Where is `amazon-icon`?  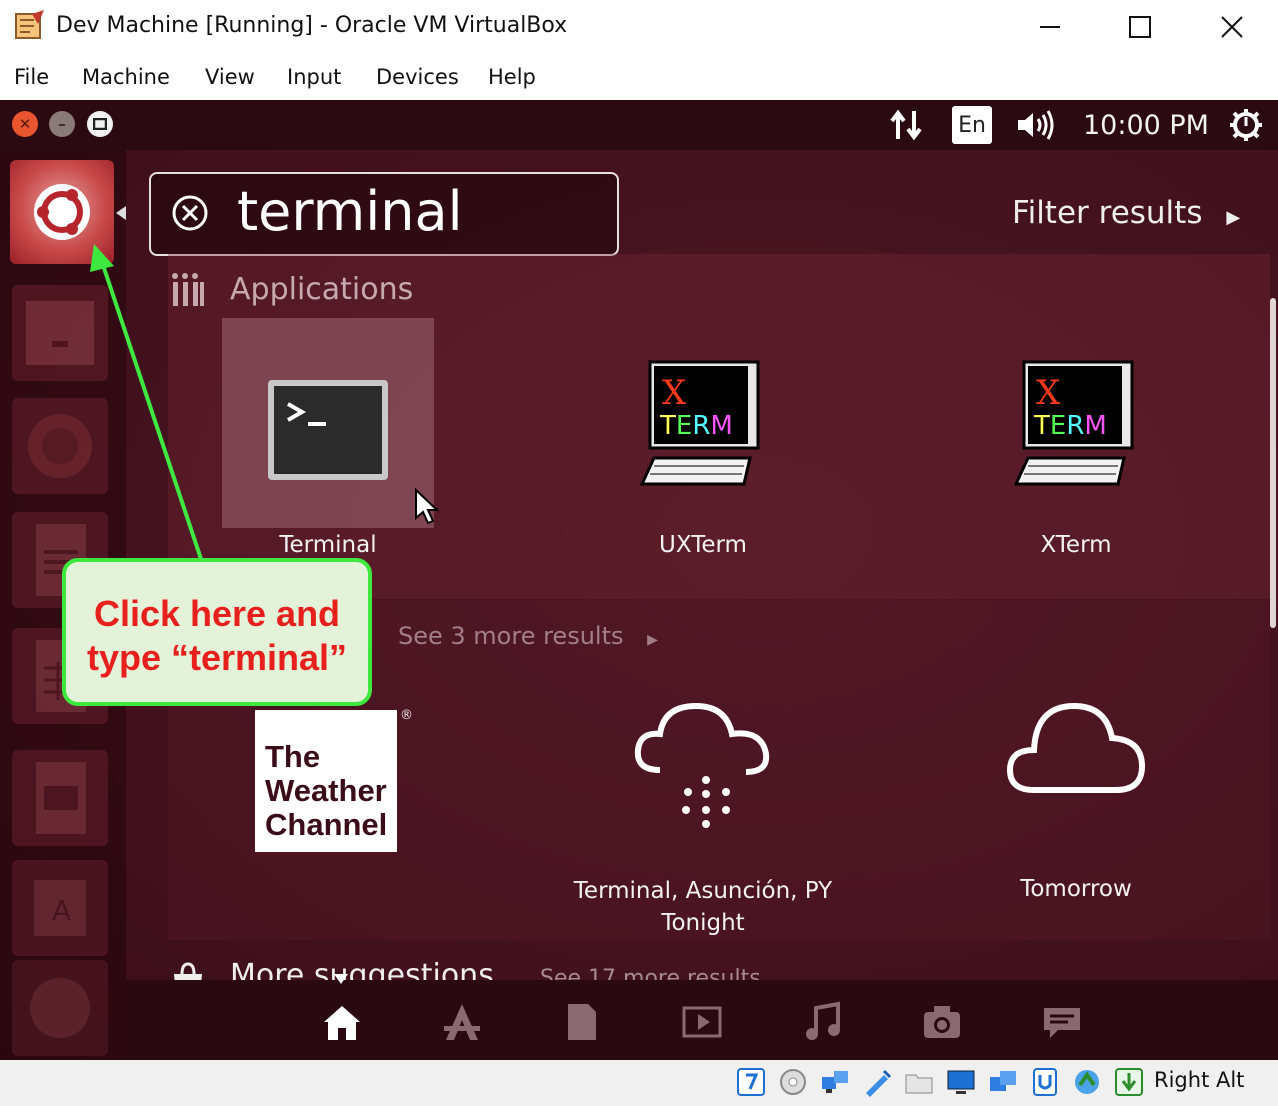
amazon-icon is located at coordinates (60, 1008).